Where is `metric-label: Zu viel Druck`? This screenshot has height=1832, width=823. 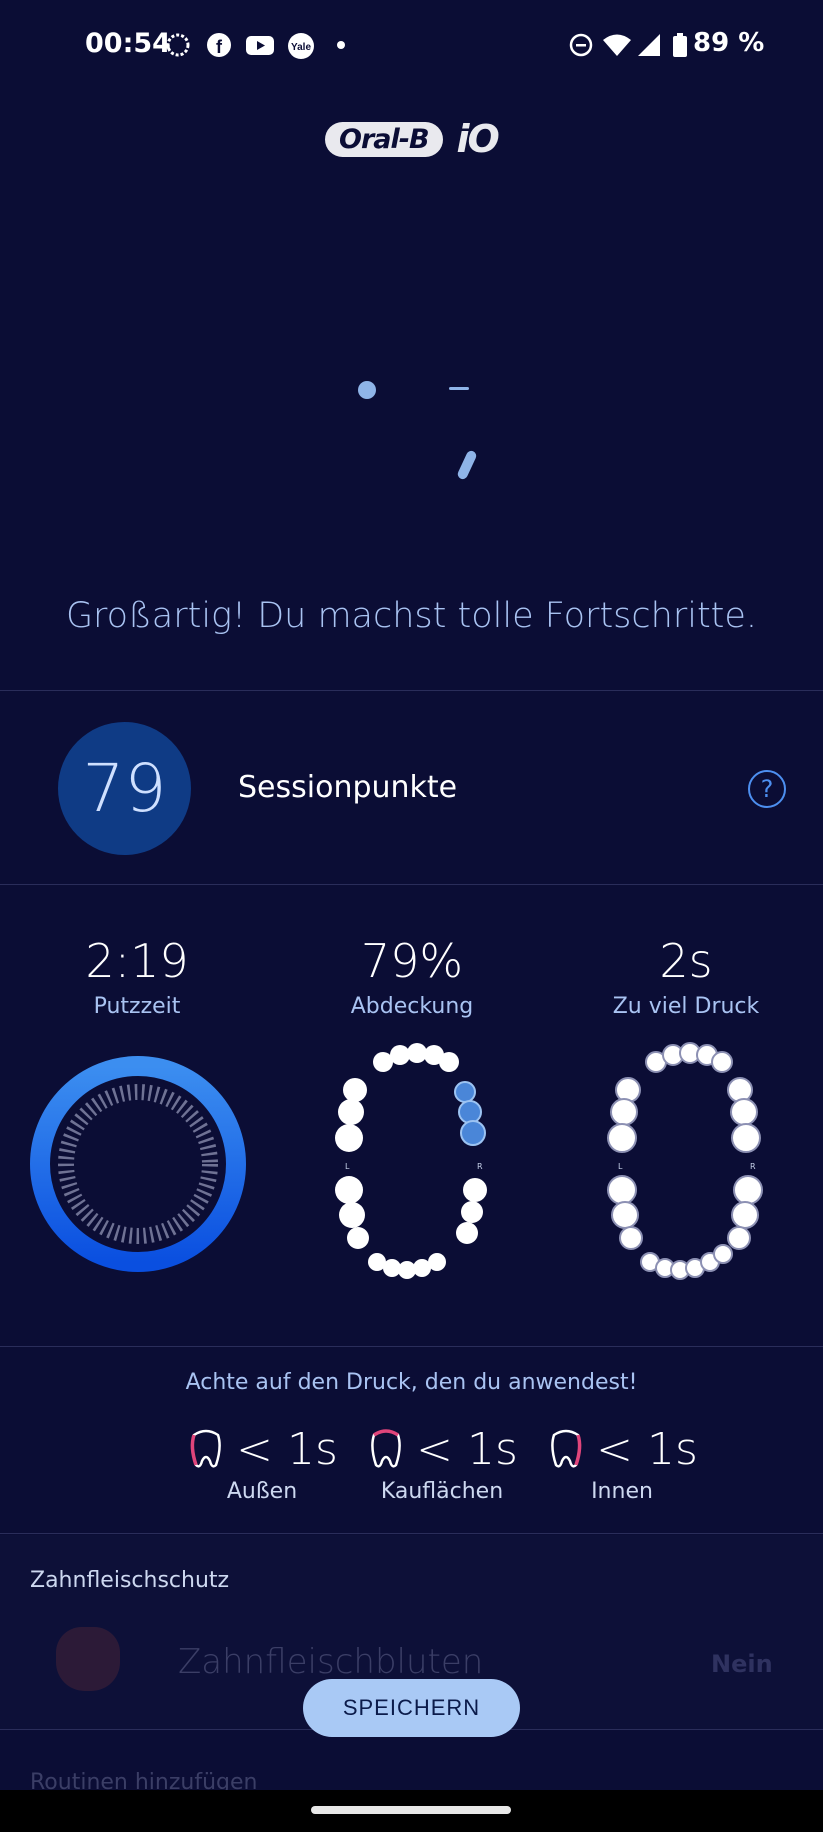
metric-label: Zu viel Druck is located at coordinates (686, 1006).